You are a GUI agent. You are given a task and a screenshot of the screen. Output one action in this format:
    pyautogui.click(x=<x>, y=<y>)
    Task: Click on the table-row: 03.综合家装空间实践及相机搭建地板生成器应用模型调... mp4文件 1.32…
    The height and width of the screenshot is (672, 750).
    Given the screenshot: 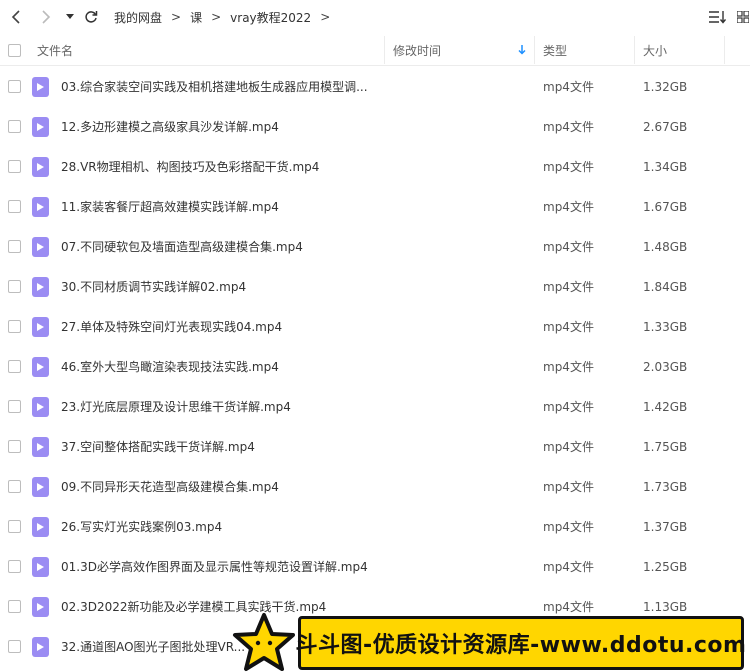 What is the action you would take?
    pyautogui.click(x=375, y=87)
    